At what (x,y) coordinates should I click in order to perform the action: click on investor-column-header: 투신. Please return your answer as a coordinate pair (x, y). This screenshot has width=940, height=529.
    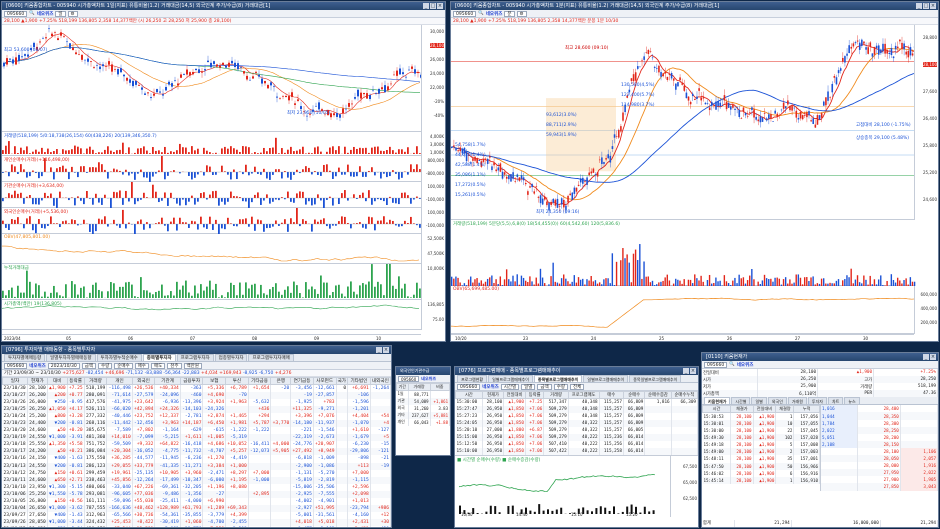
    Looking at the image, I should click on (237, 381).